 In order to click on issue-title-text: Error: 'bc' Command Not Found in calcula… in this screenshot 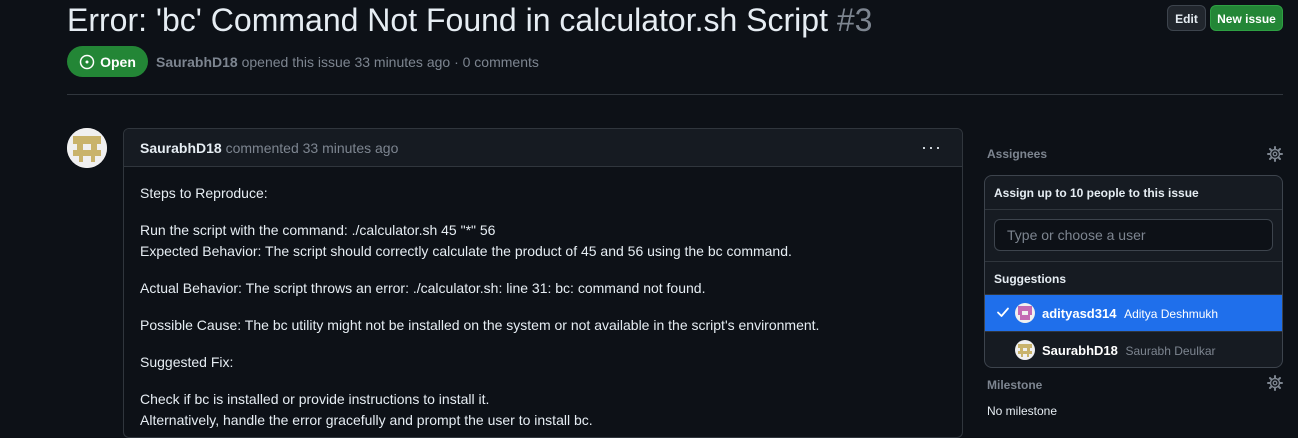, I will do `click(447, 20)`.